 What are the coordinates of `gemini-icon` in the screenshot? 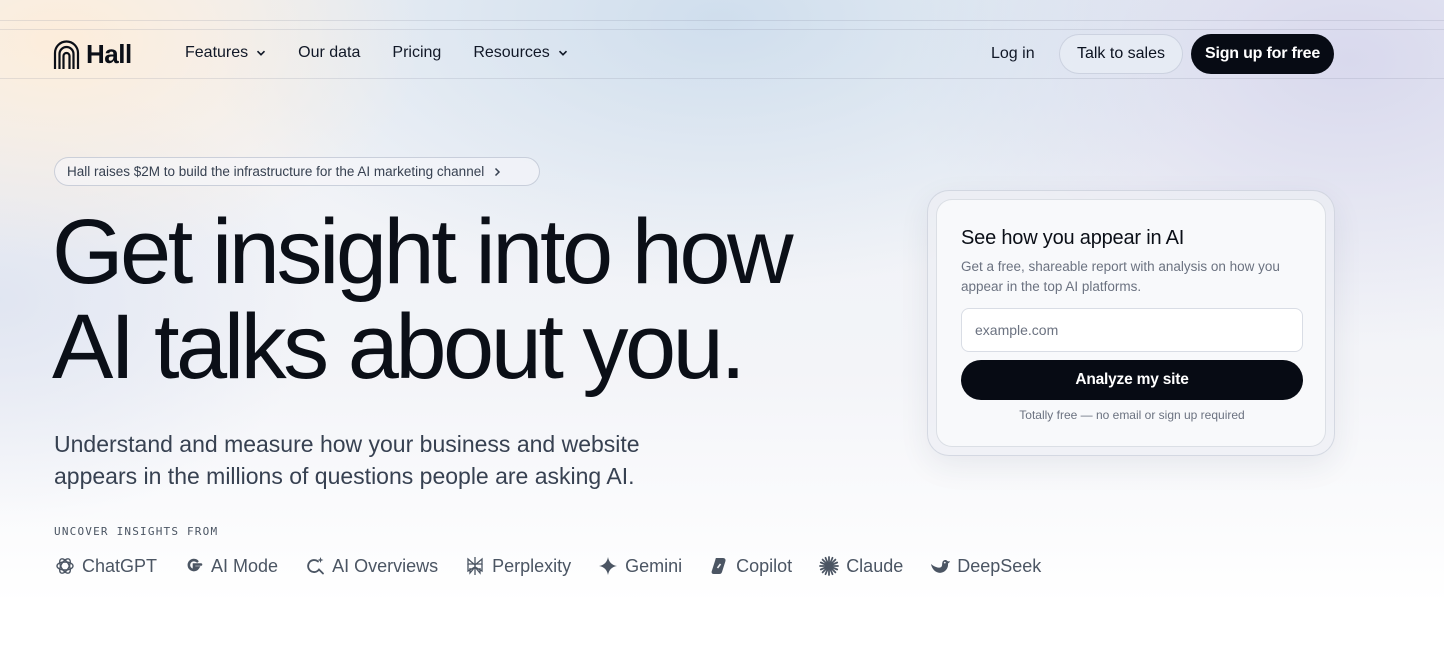 It's located at (608, 566).